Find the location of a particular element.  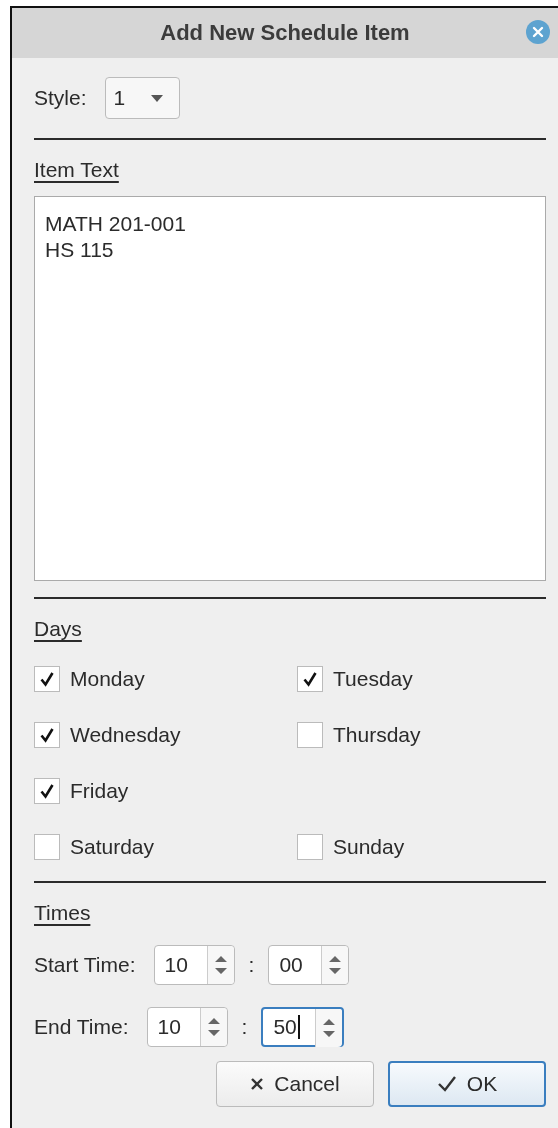

time-label: End Time: is located at coordinates (81, 1027).